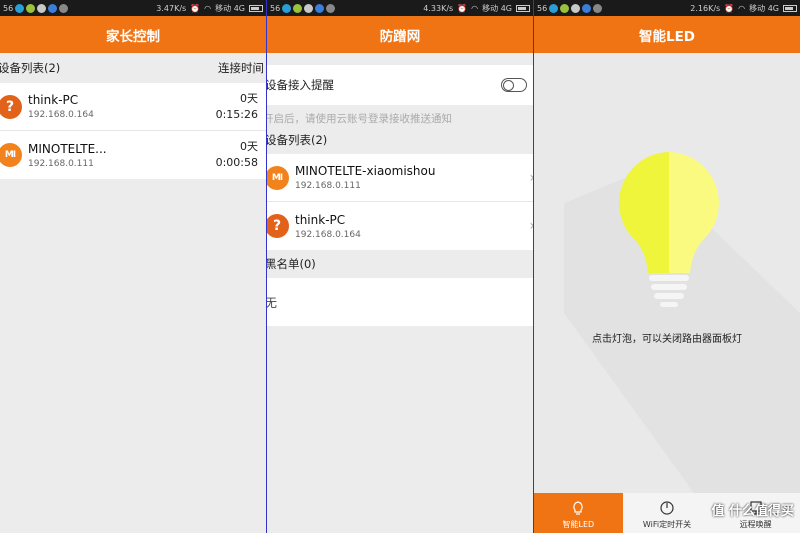  I want to click on bulb-caption: 点击灯泡，可以关闭路由器面板灯, so click(667, 339).